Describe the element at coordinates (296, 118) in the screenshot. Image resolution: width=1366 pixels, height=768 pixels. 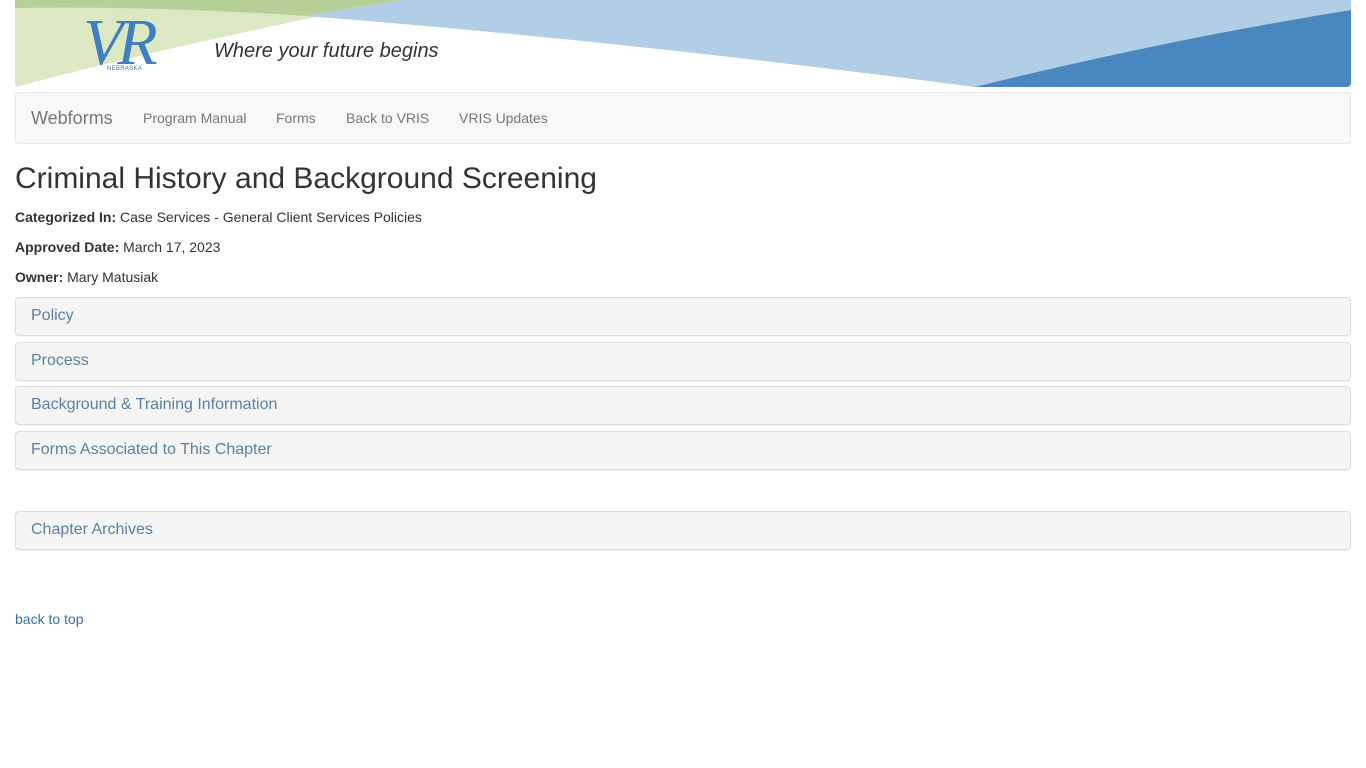
I see `nav-item-forms: Forms` at that location.